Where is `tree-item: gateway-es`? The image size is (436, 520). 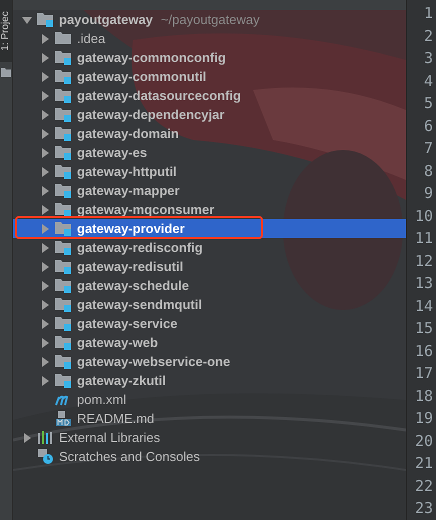 tree-item: gateway-es is located at coordinates (209, 152).